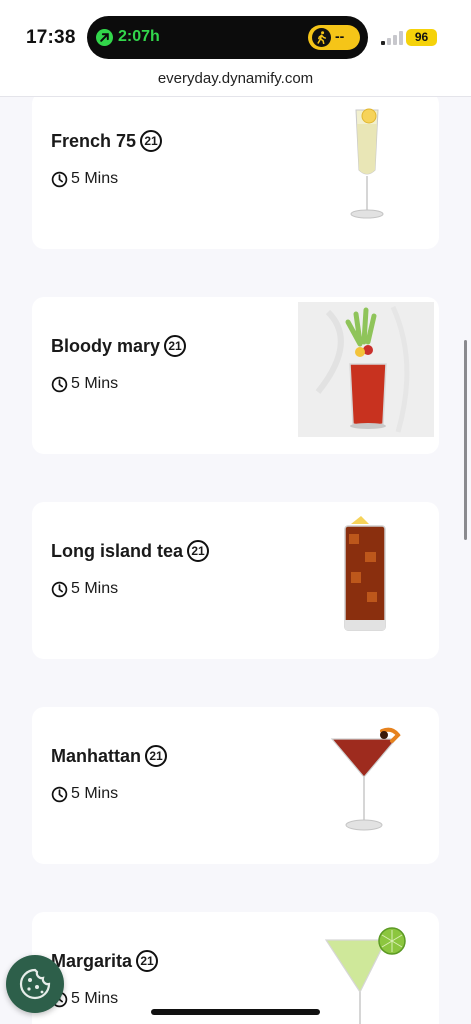  What do you see at coordinates (106, 345) in the screenshot?
I see `recipe-name: Bloody mary` at bounding box center [106, 345].